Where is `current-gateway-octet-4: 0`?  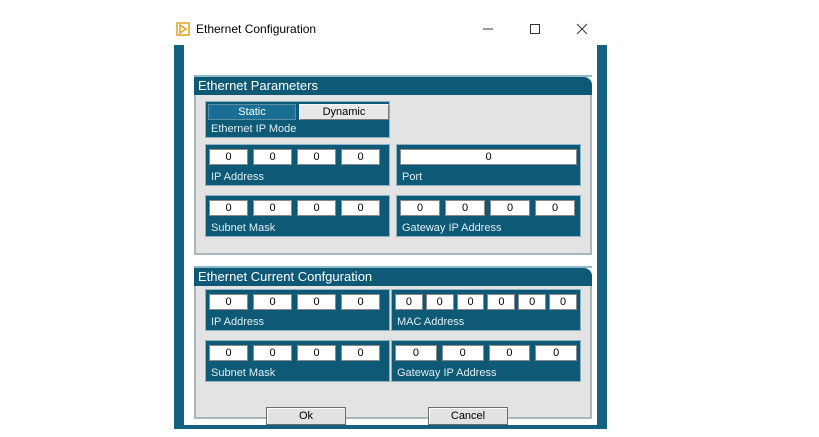 current-gateway-octet-4: 0 is located at coordinates (556, 353).